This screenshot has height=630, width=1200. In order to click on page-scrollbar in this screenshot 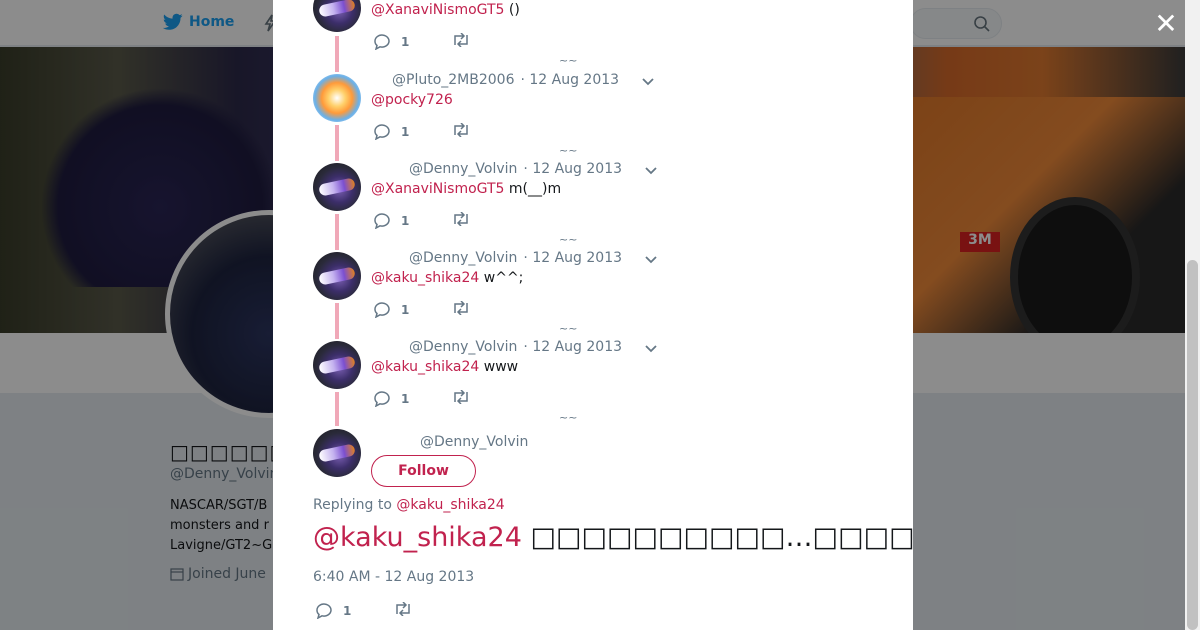, I will do `click(1192, 315)`.